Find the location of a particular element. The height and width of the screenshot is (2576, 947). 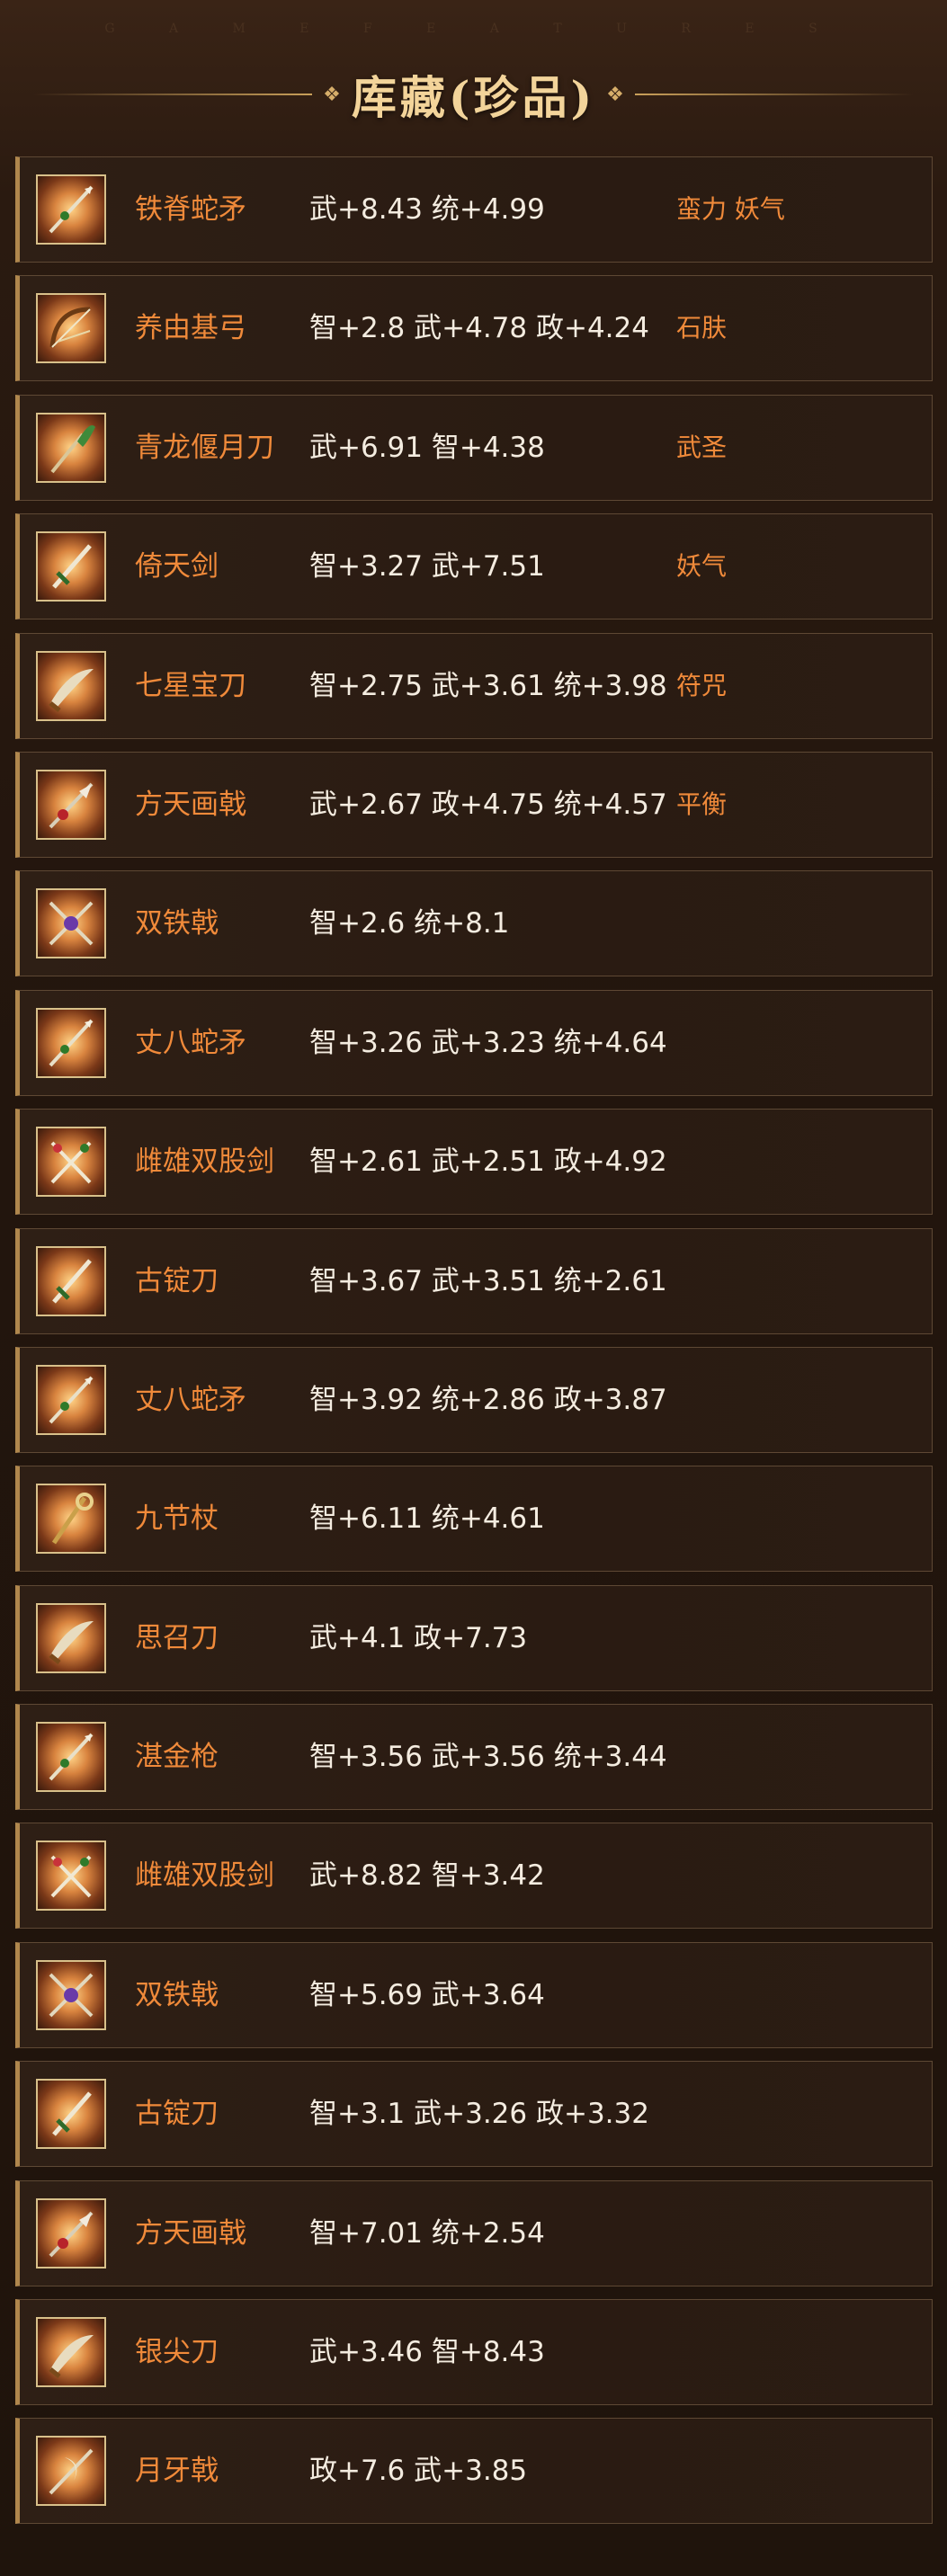

item-stats: 智+3.56 武+3.56 统+3.44 is located at coordinates (488, 1758).